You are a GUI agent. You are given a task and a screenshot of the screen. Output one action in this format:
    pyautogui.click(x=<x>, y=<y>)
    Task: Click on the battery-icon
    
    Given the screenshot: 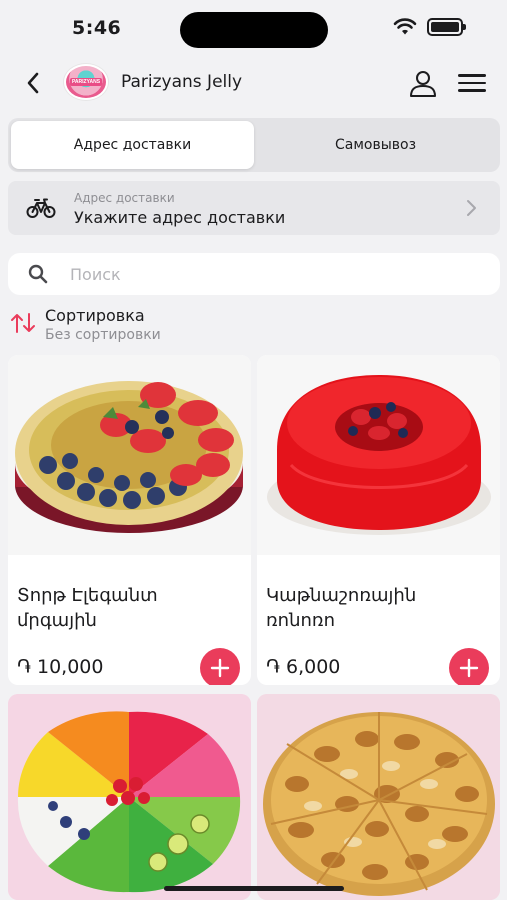 What is the action you would take?
    pyautogui.click(x=446, y=27)
    